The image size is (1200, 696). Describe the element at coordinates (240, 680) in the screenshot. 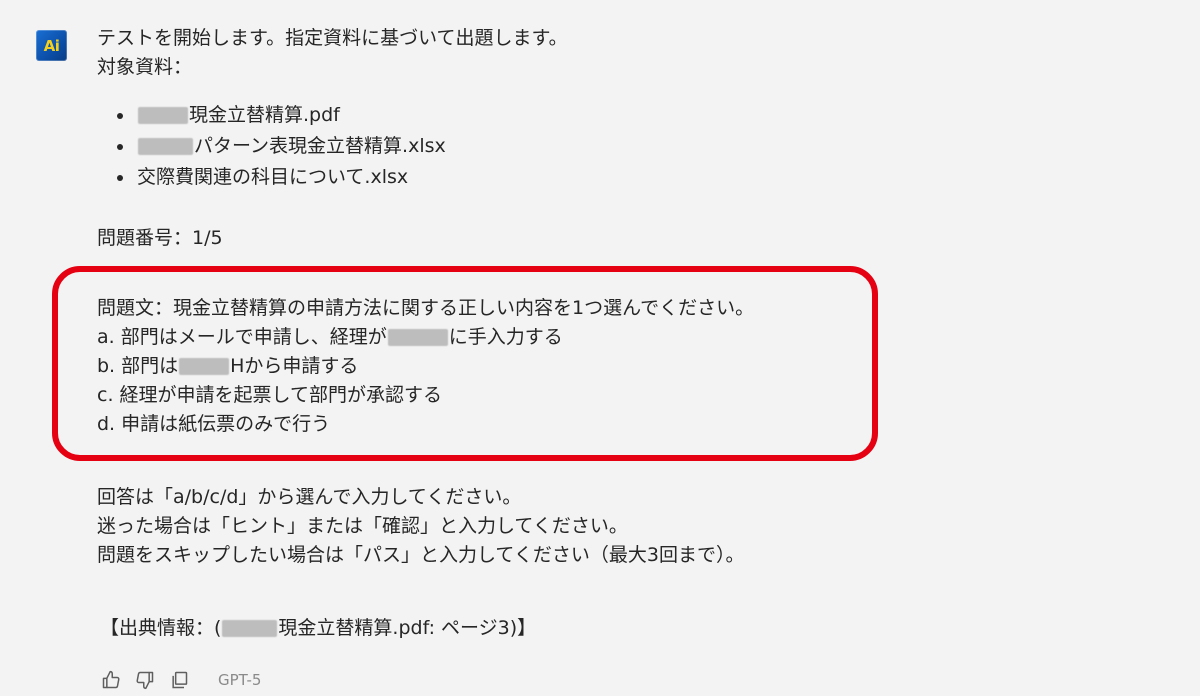

I see `model-label: GPT-5` at that location.